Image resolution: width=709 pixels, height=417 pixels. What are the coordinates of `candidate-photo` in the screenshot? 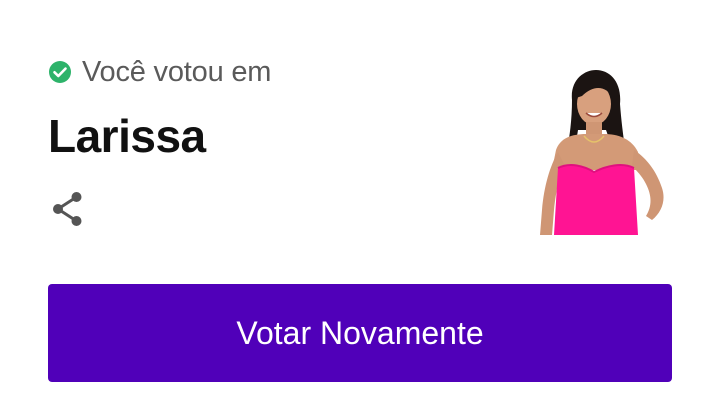 It's located at (604, 152).